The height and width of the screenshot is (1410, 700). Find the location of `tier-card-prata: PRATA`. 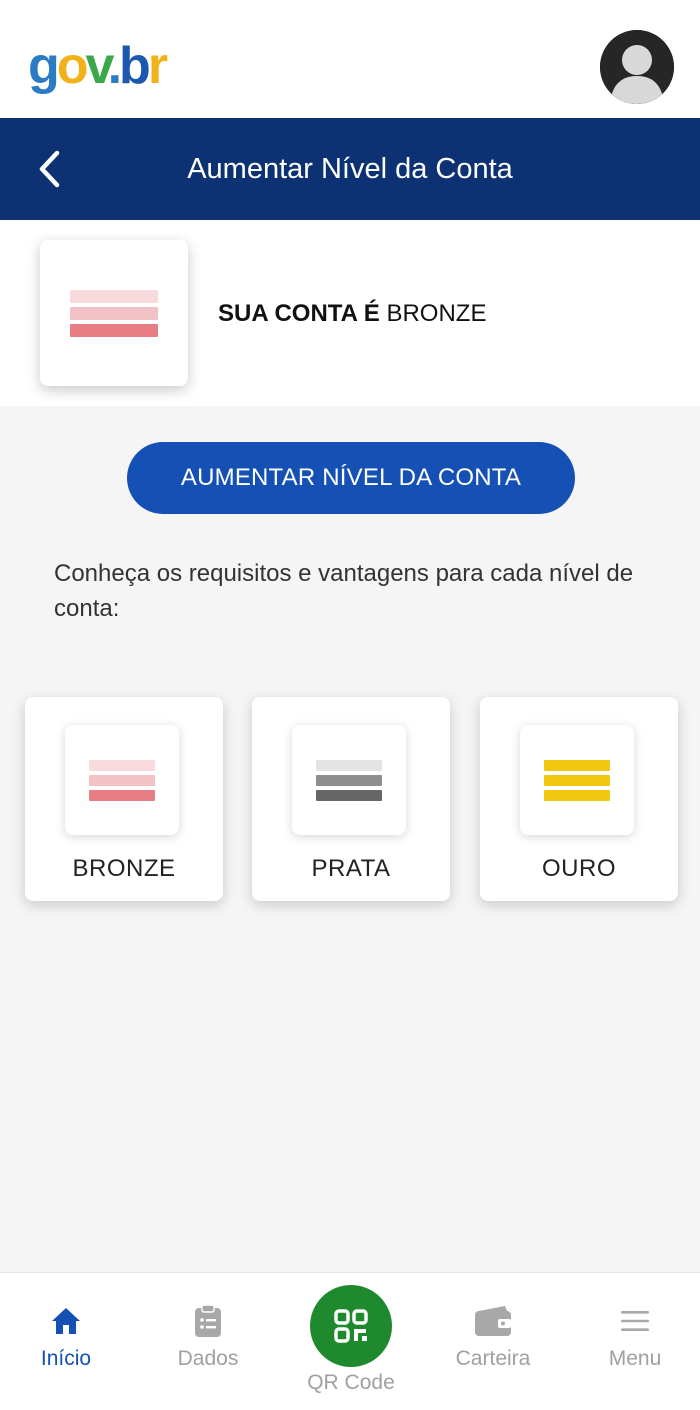

tier-card-prata: PRATA is located at coordinates (351, 799).